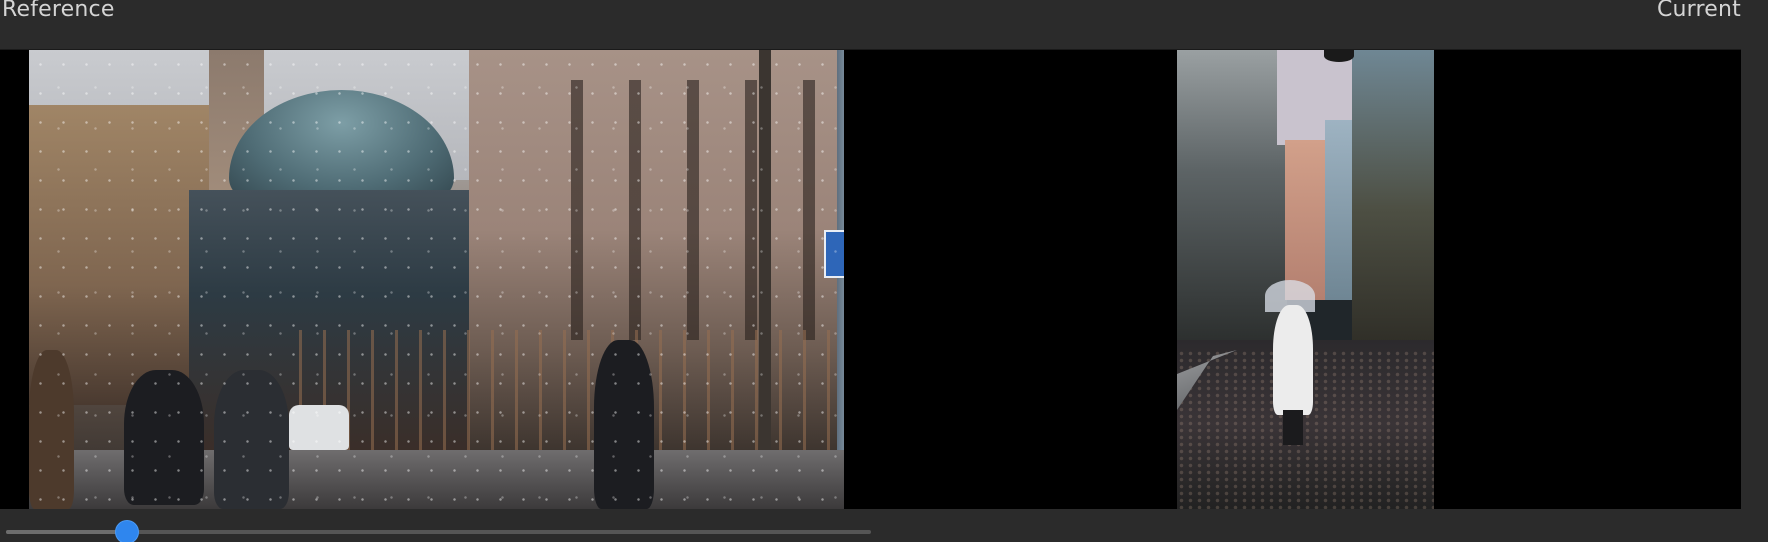 This screenshot has width=1768, height=542. I want to click on white-coat, so click(1293, 360).